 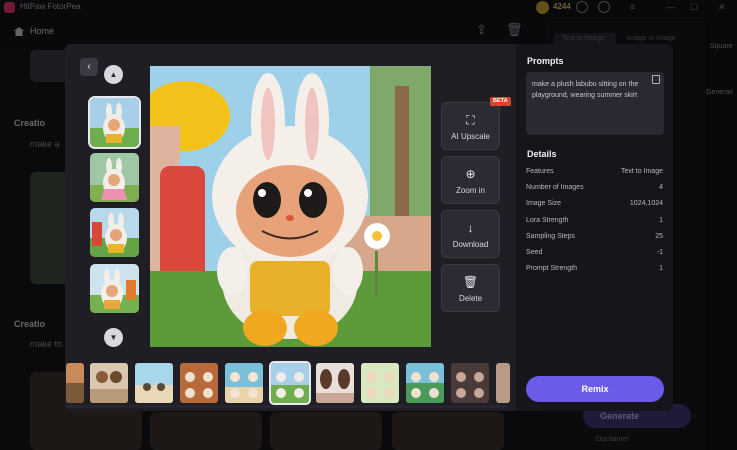 I want to click on ai-upscale-label: AI Upscale, so click(x=470, y=136).